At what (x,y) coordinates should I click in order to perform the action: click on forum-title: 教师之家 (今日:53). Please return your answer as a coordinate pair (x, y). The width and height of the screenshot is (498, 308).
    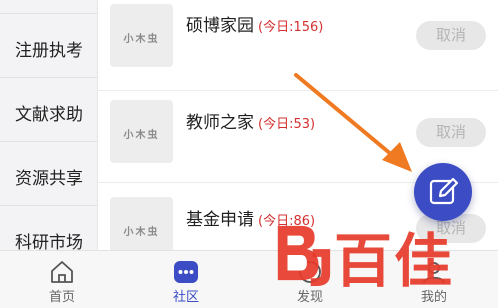
    Looking at the image, I should click on (250, 120).